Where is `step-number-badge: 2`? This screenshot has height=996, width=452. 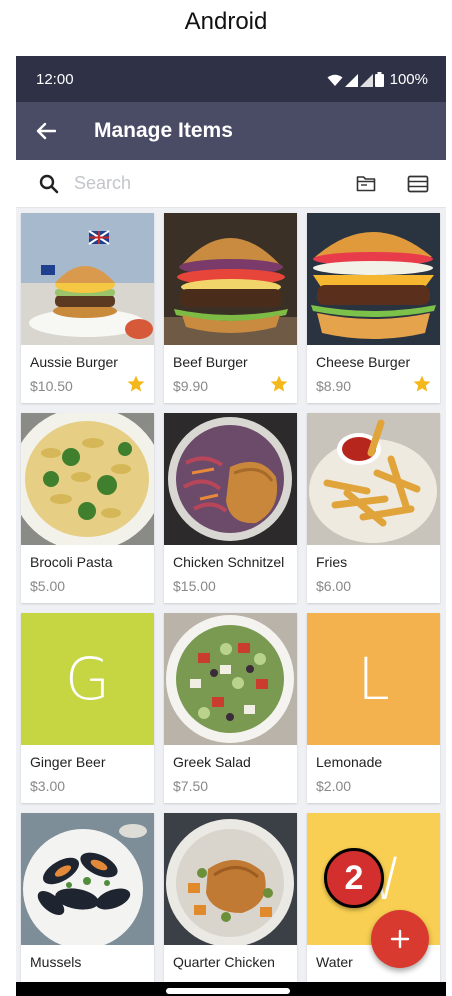 step-number-badge: 2 is located at coordinates (354, 878).